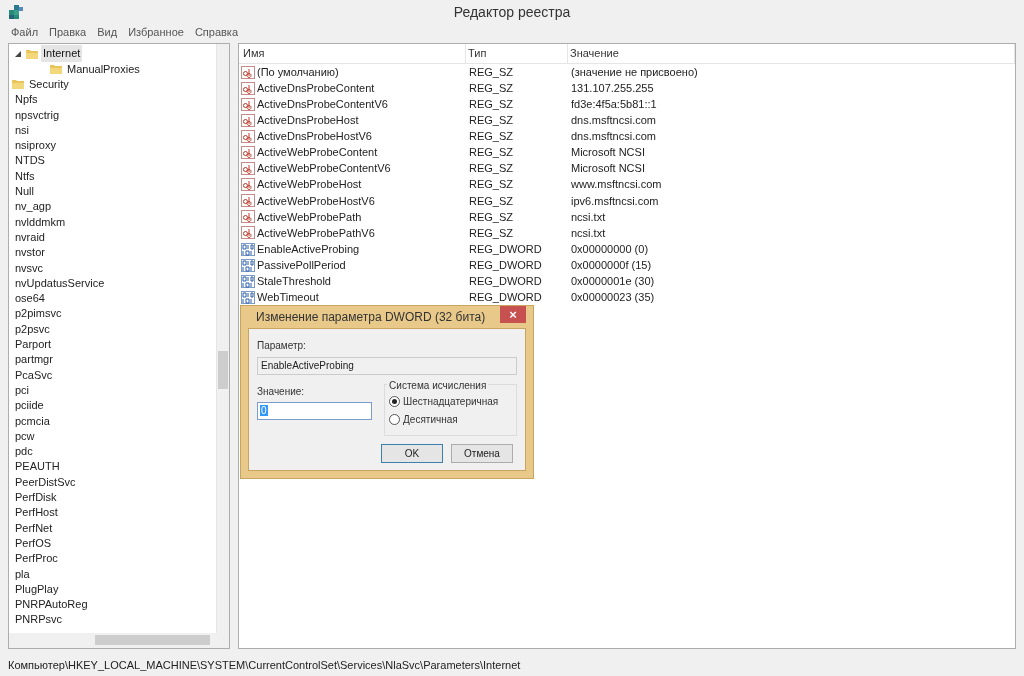  I want to click on value-name: PassivePollPeriod, so click(301, 265).